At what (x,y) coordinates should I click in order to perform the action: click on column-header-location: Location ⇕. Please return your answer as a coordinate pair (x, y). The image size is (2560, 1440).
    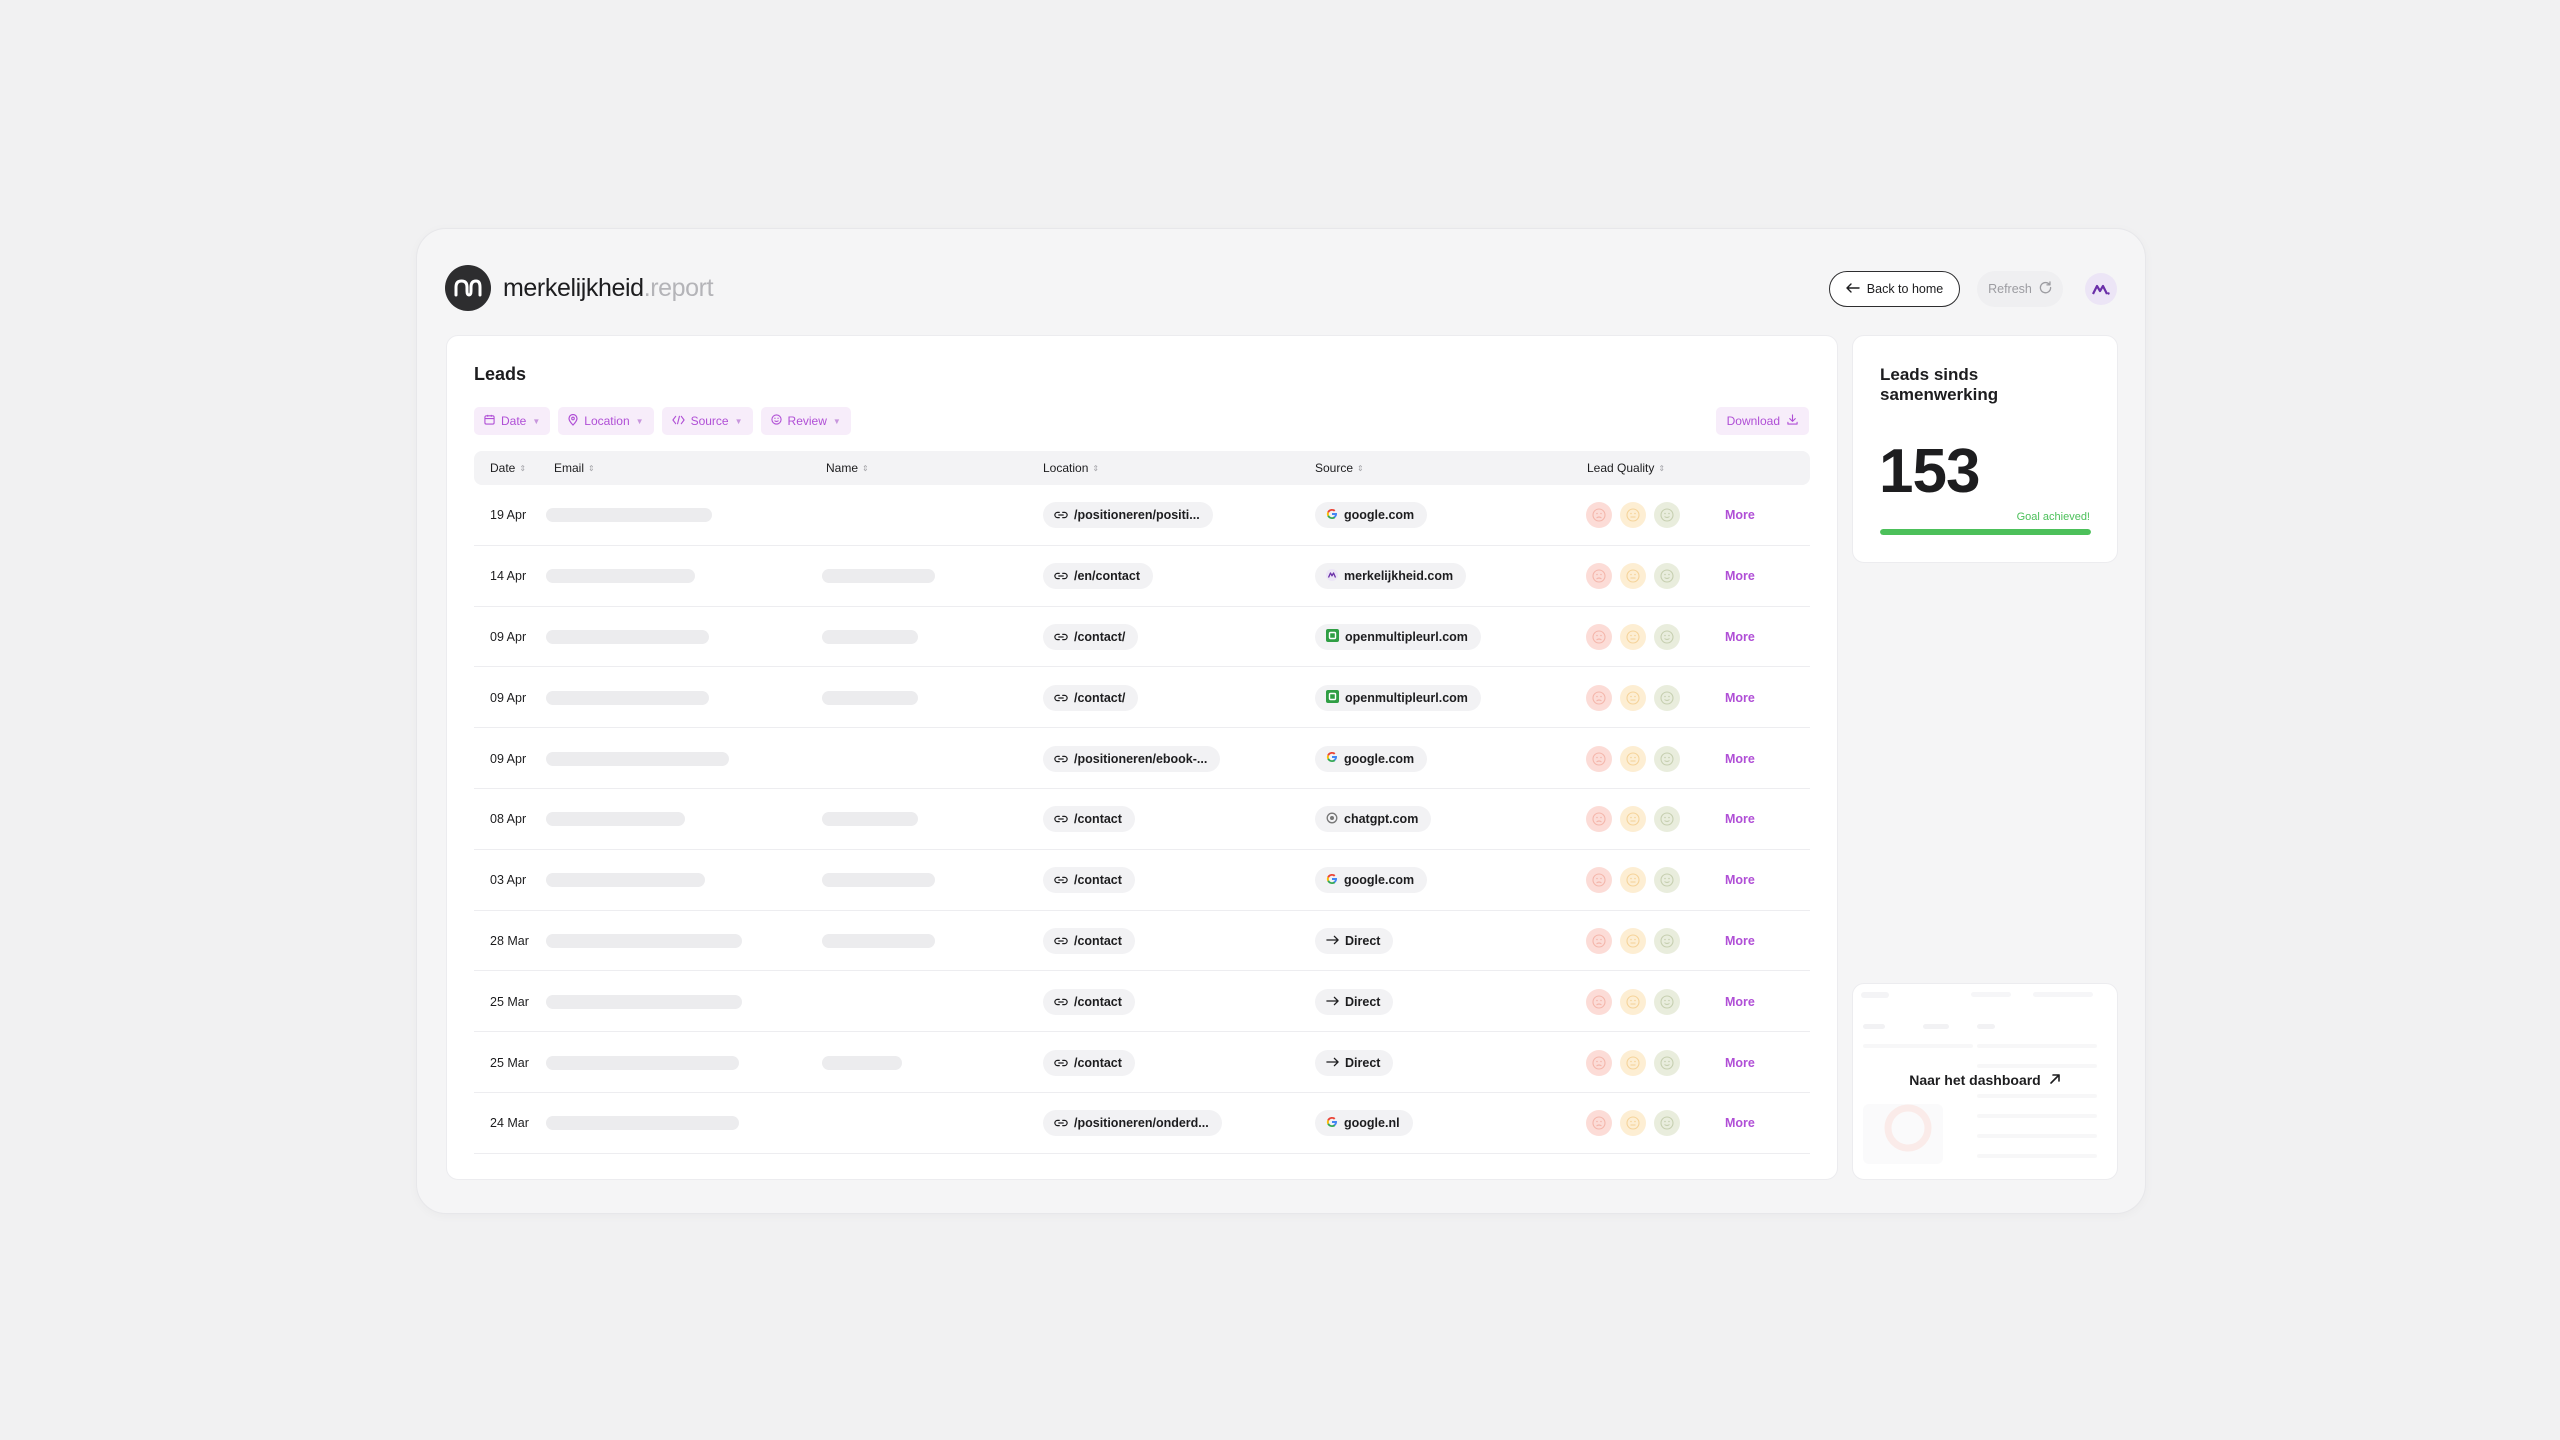
    Looking at the image, I should click on (1071, 468).